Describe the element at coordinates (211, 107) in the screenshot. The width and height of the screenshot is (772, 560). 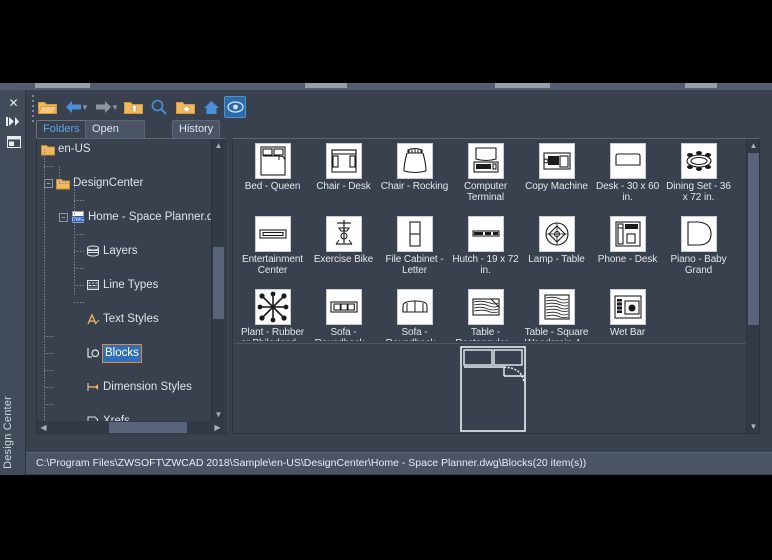
I see `home-icon` at that location.